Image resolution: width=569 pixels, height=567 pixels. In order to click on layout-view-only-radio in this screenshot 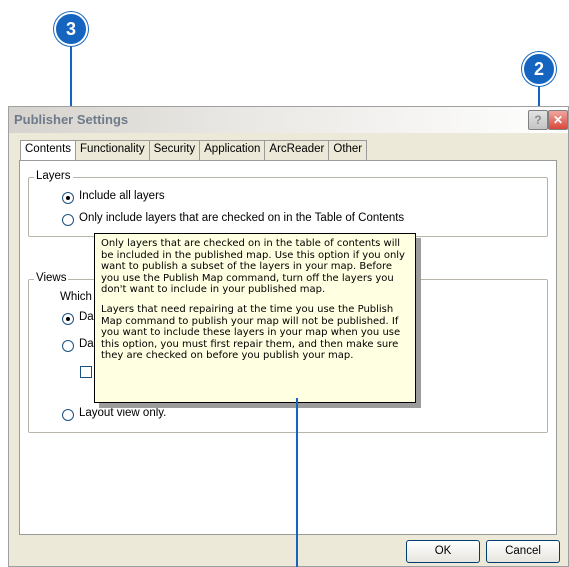, I will do `click(68, 415)`.